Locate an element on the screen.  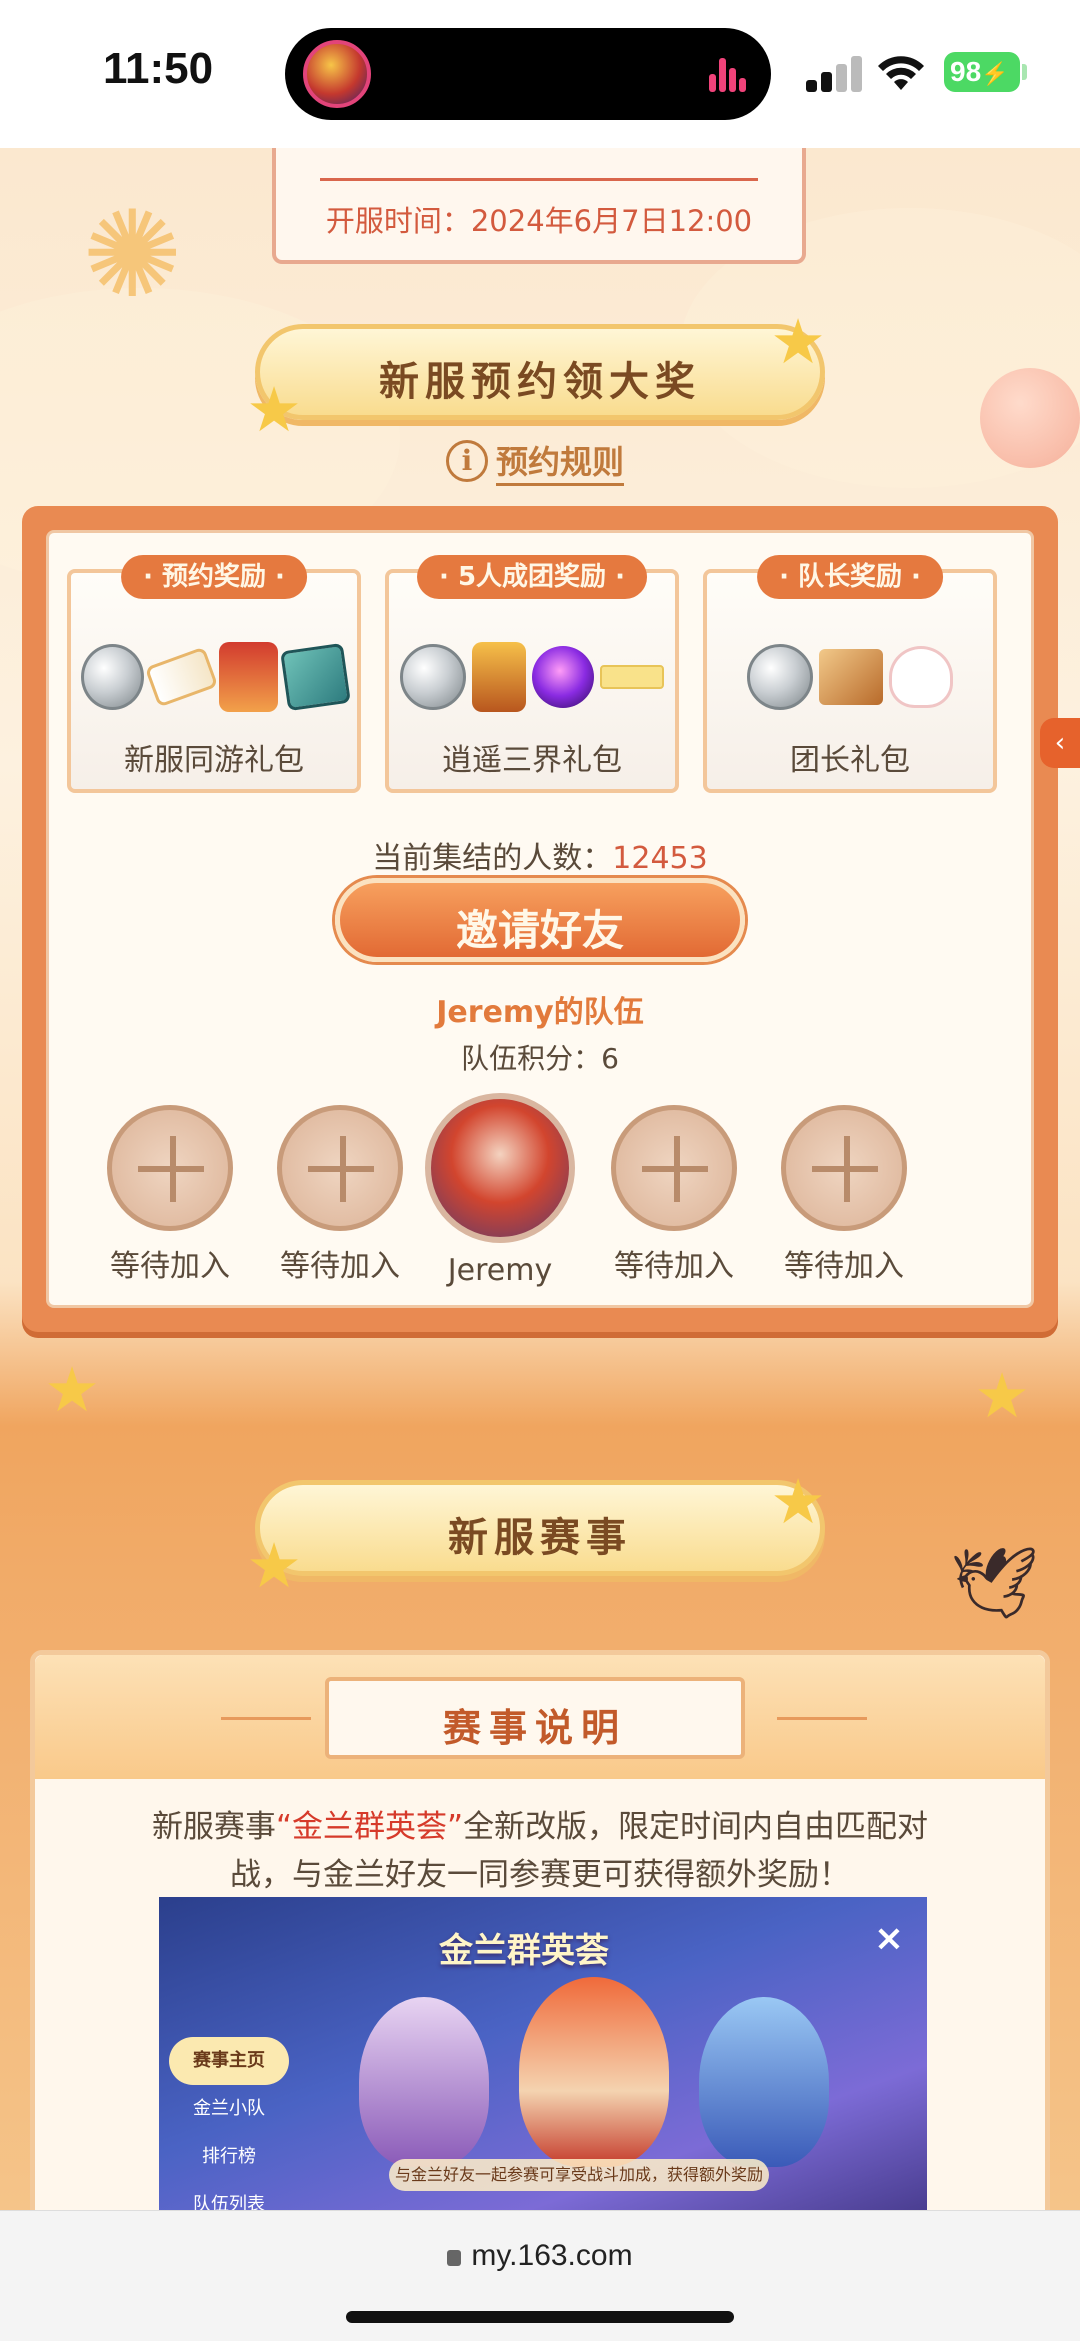
event-card-header: 赛事说明 is located at coordinates (540, 1717).